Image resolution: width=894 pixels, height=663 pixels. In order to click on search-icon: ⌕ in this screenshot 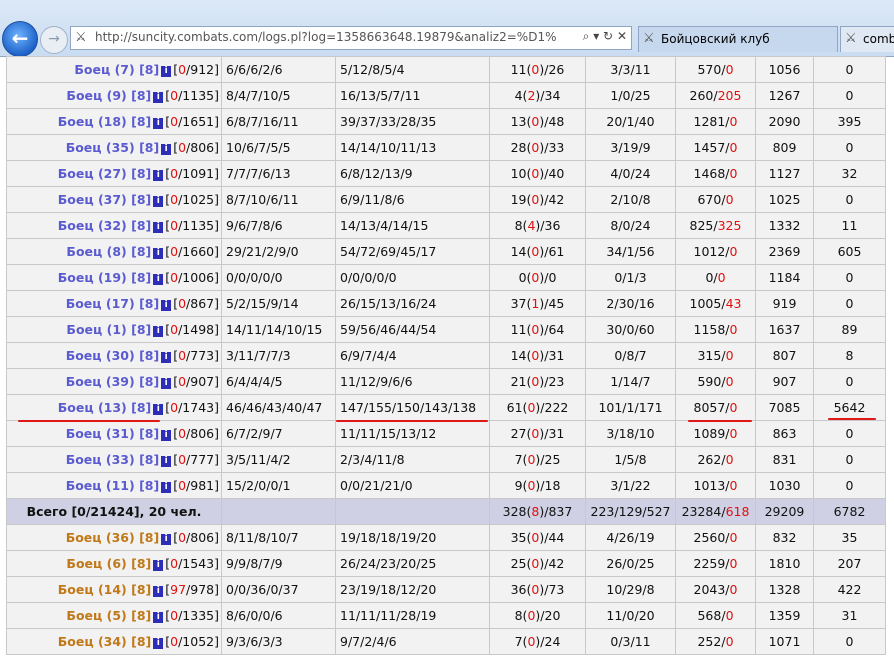, I will do `click(586, 36)`.